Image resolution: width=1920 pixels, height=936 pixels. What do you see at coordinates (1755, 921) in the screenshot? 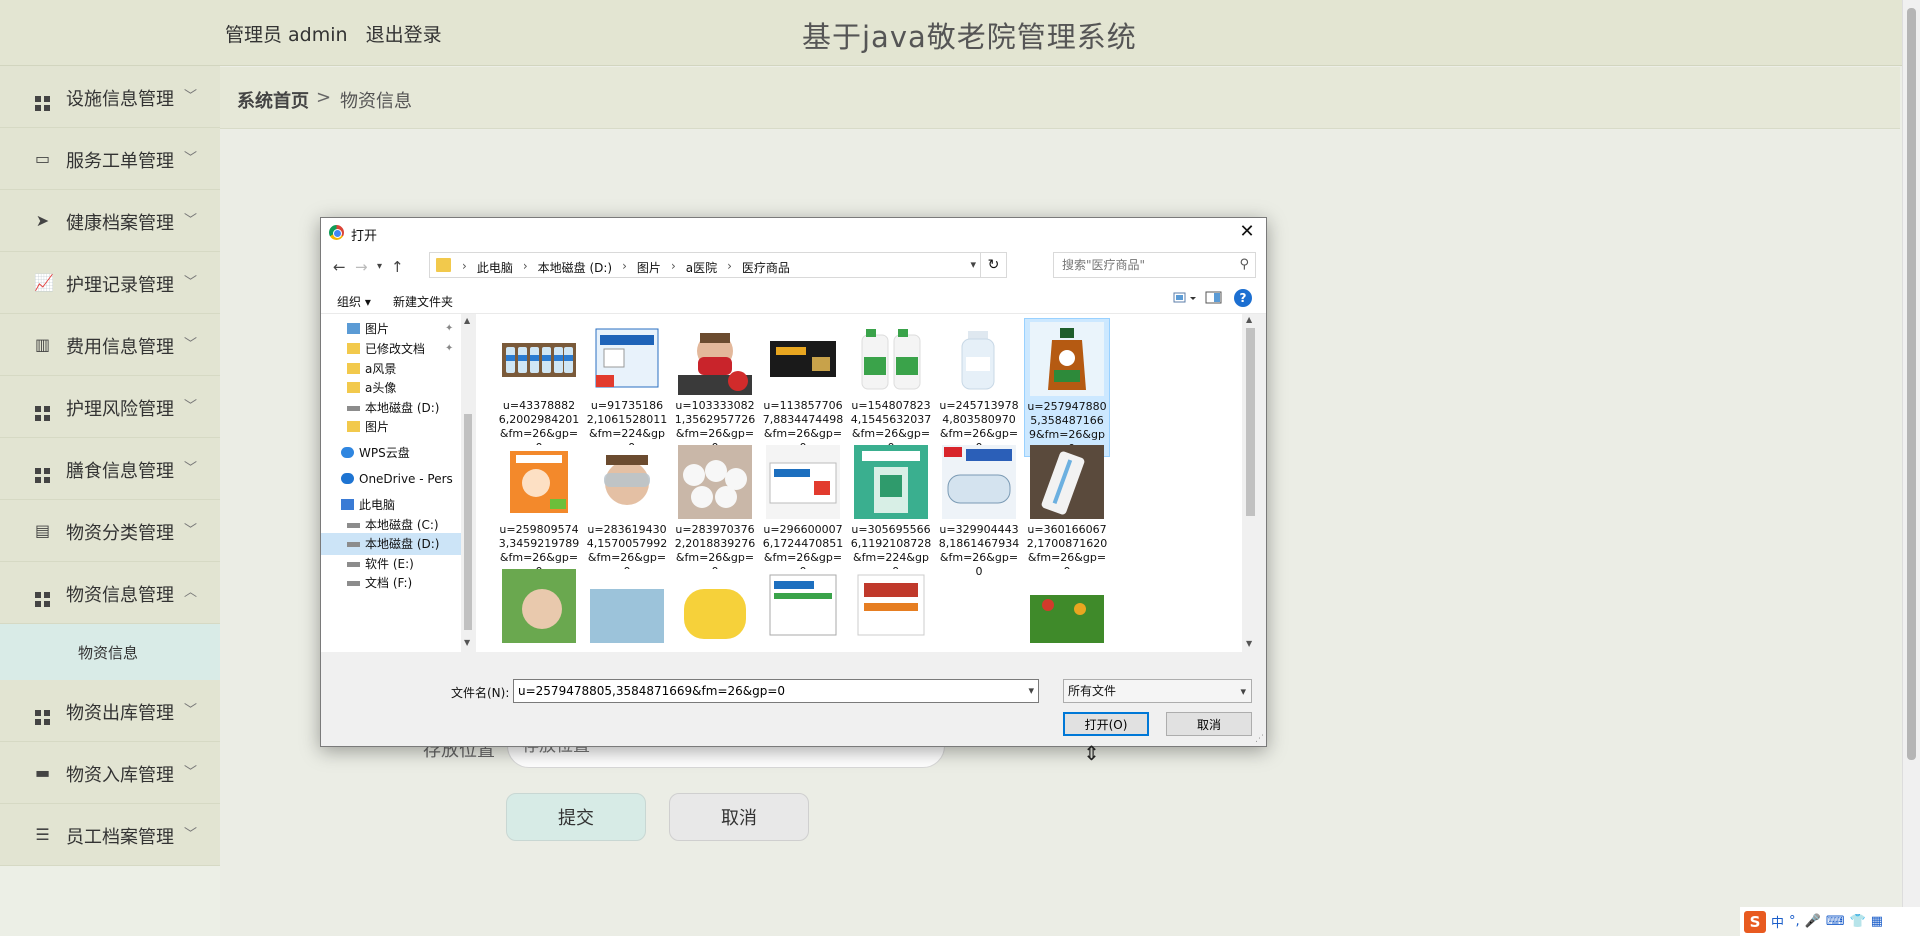
I see `sogou-icon: S` at bounding box center [1755, 921].